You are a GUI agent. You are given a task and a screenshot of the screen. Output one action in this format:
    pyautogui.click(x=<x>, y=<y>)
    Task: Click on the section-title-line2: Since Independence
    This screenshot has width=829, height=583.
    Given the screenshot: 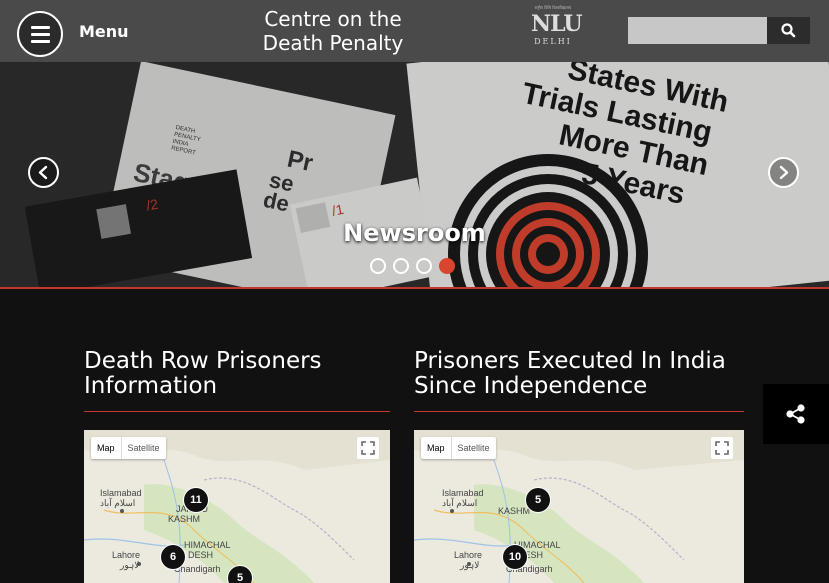 What is the action you would take?
    pyautogui.click(x=531, y=386)
    